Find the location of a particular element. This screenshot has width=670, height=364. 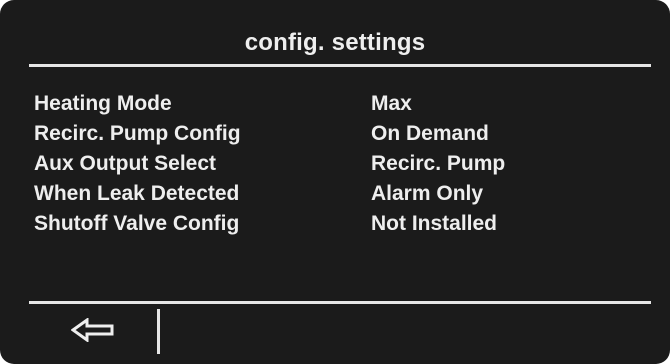

setting-row-heating-mode: Heating Mode Max is located at coordinates (334, 104).